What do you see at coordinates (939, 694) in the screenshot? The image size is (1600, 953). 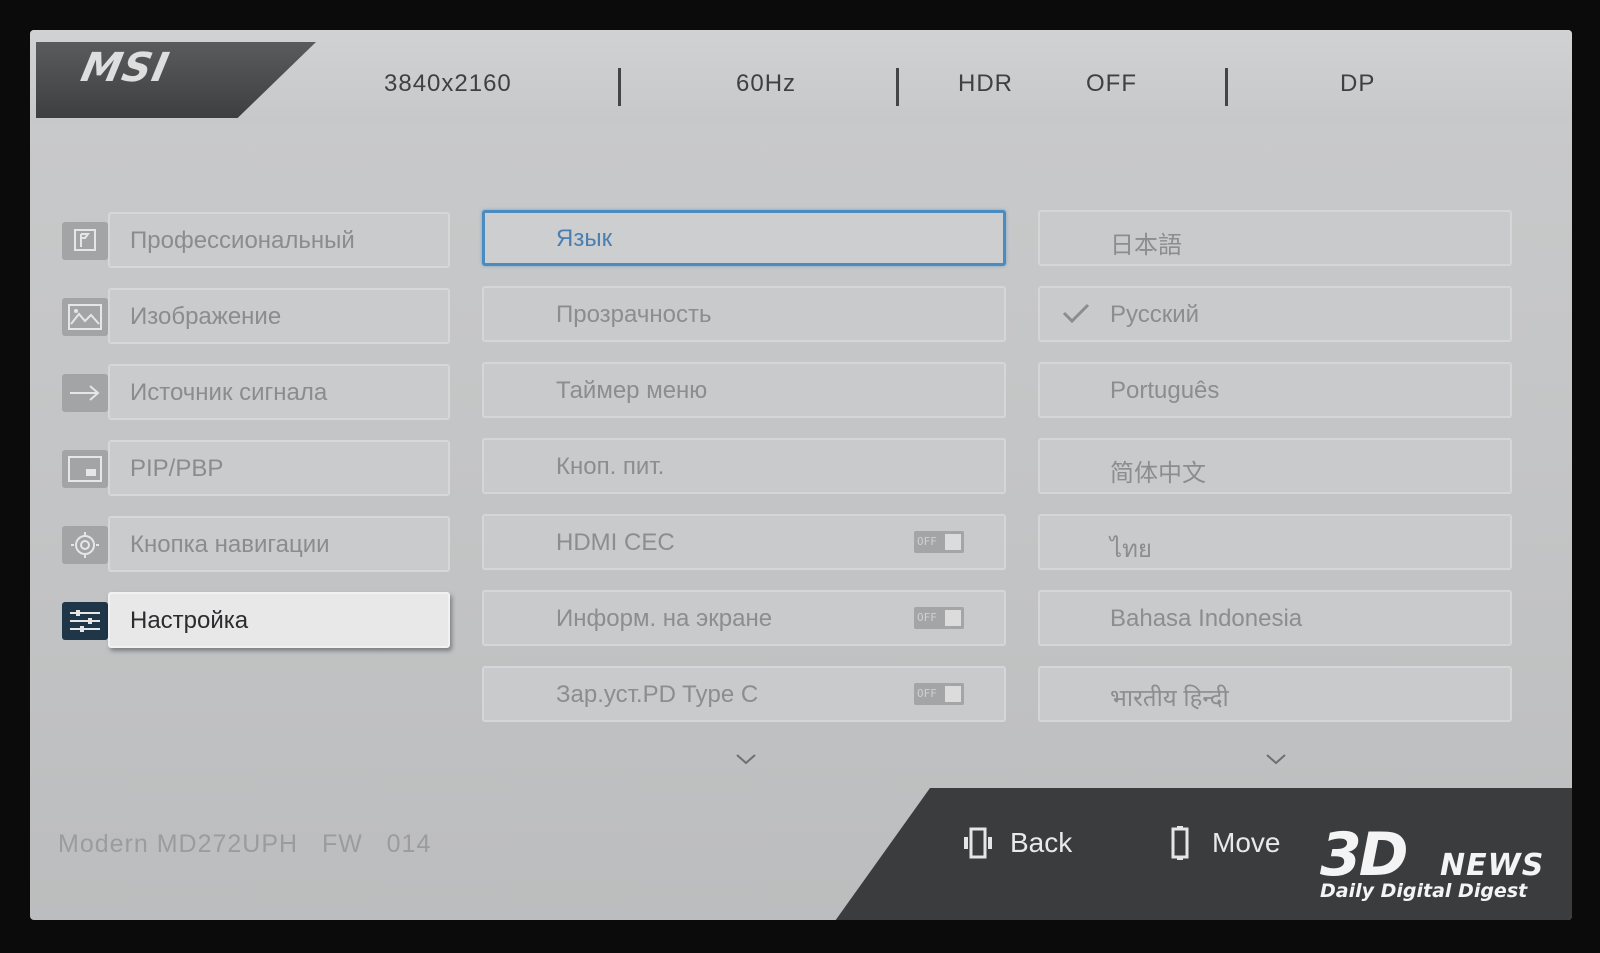 I see `pd-charger-toggle: OFF` at bounding box center [939, 694].